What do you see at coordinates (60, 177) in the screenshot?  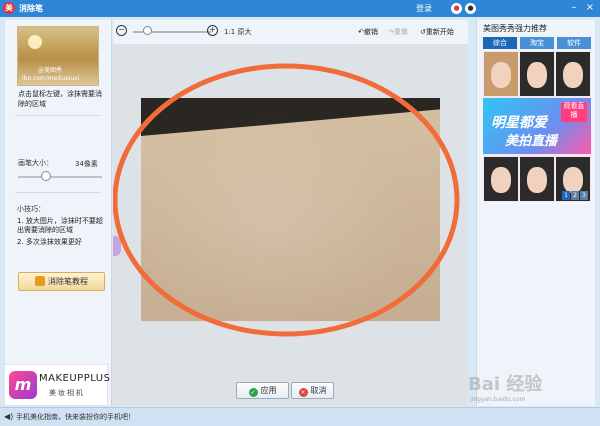 I see `brush-size-slider` at bounding box center [60, 177].